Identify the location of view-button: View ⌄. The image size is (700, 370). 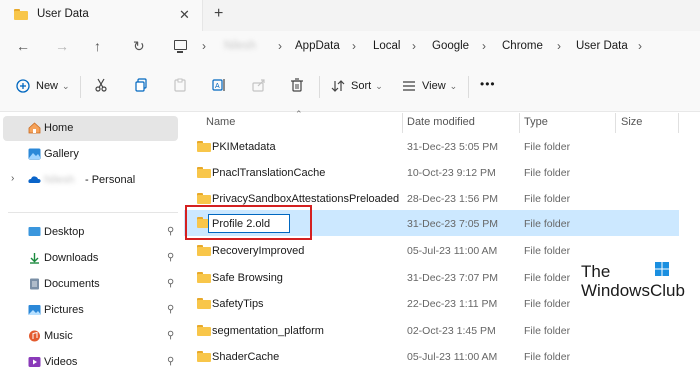
(429, 86).